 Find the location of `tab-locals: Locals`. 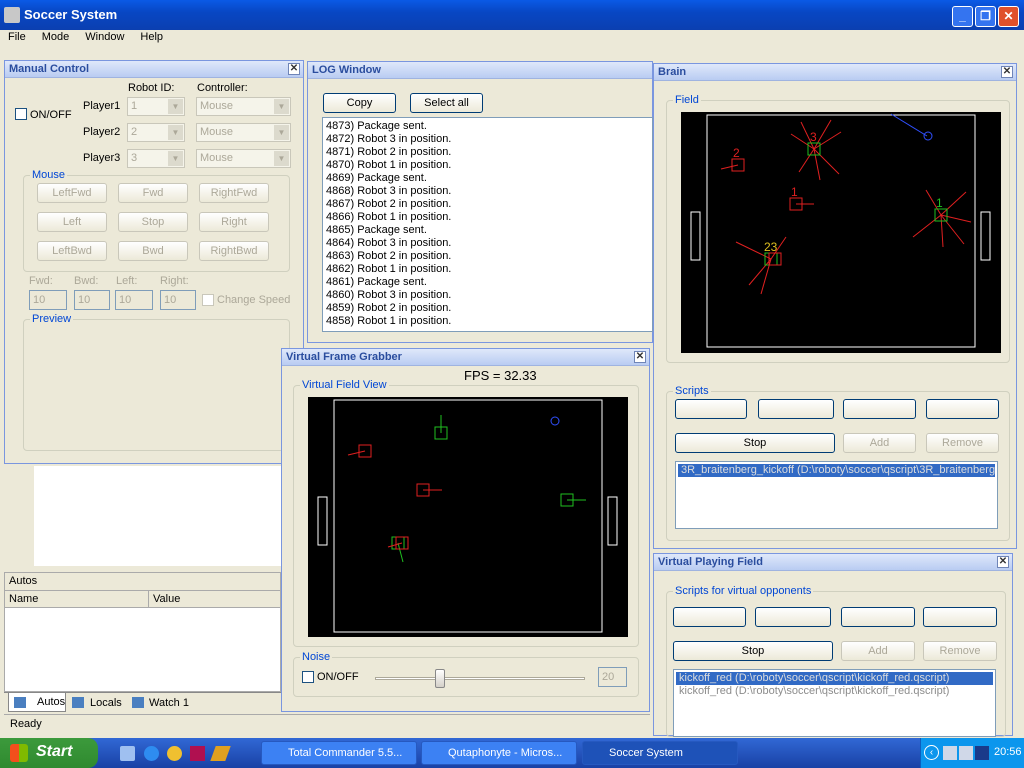

tab-locals: Locals is located at coordinates (106, 703).